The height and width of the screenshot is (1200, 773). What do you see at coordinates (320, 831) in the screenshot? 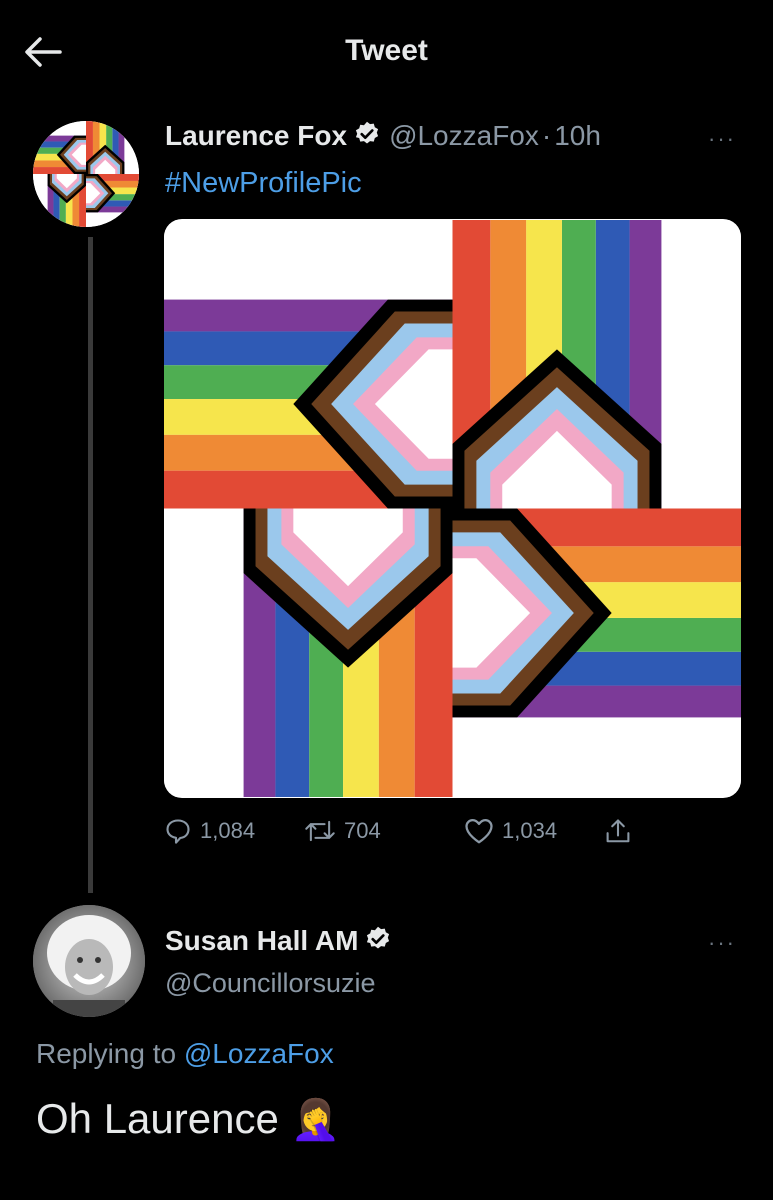
I see `retweet-icon` at bounding box center [320, 831].